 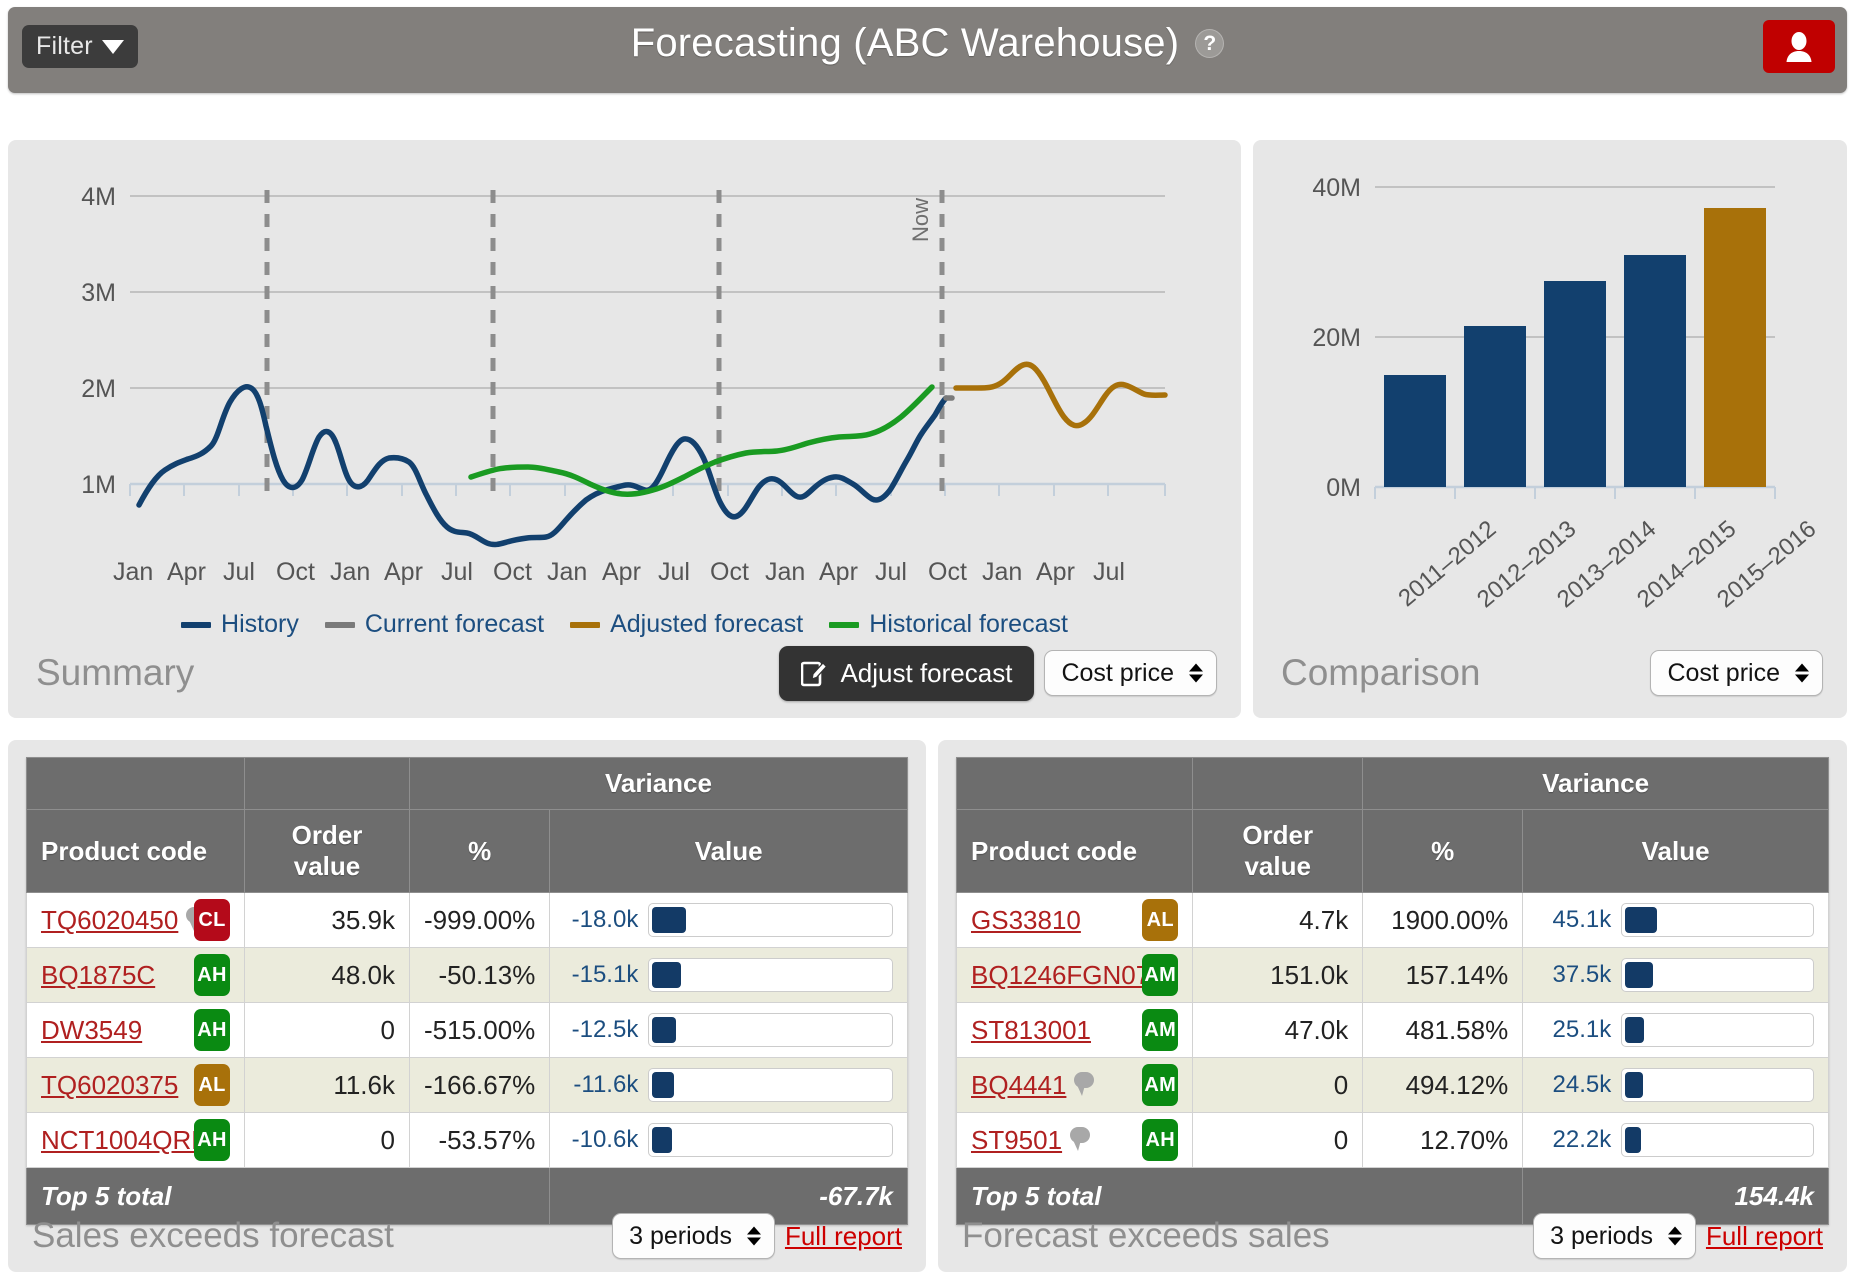 I want to click on product-code-link: DW3549, so click(x=91, y=1030).